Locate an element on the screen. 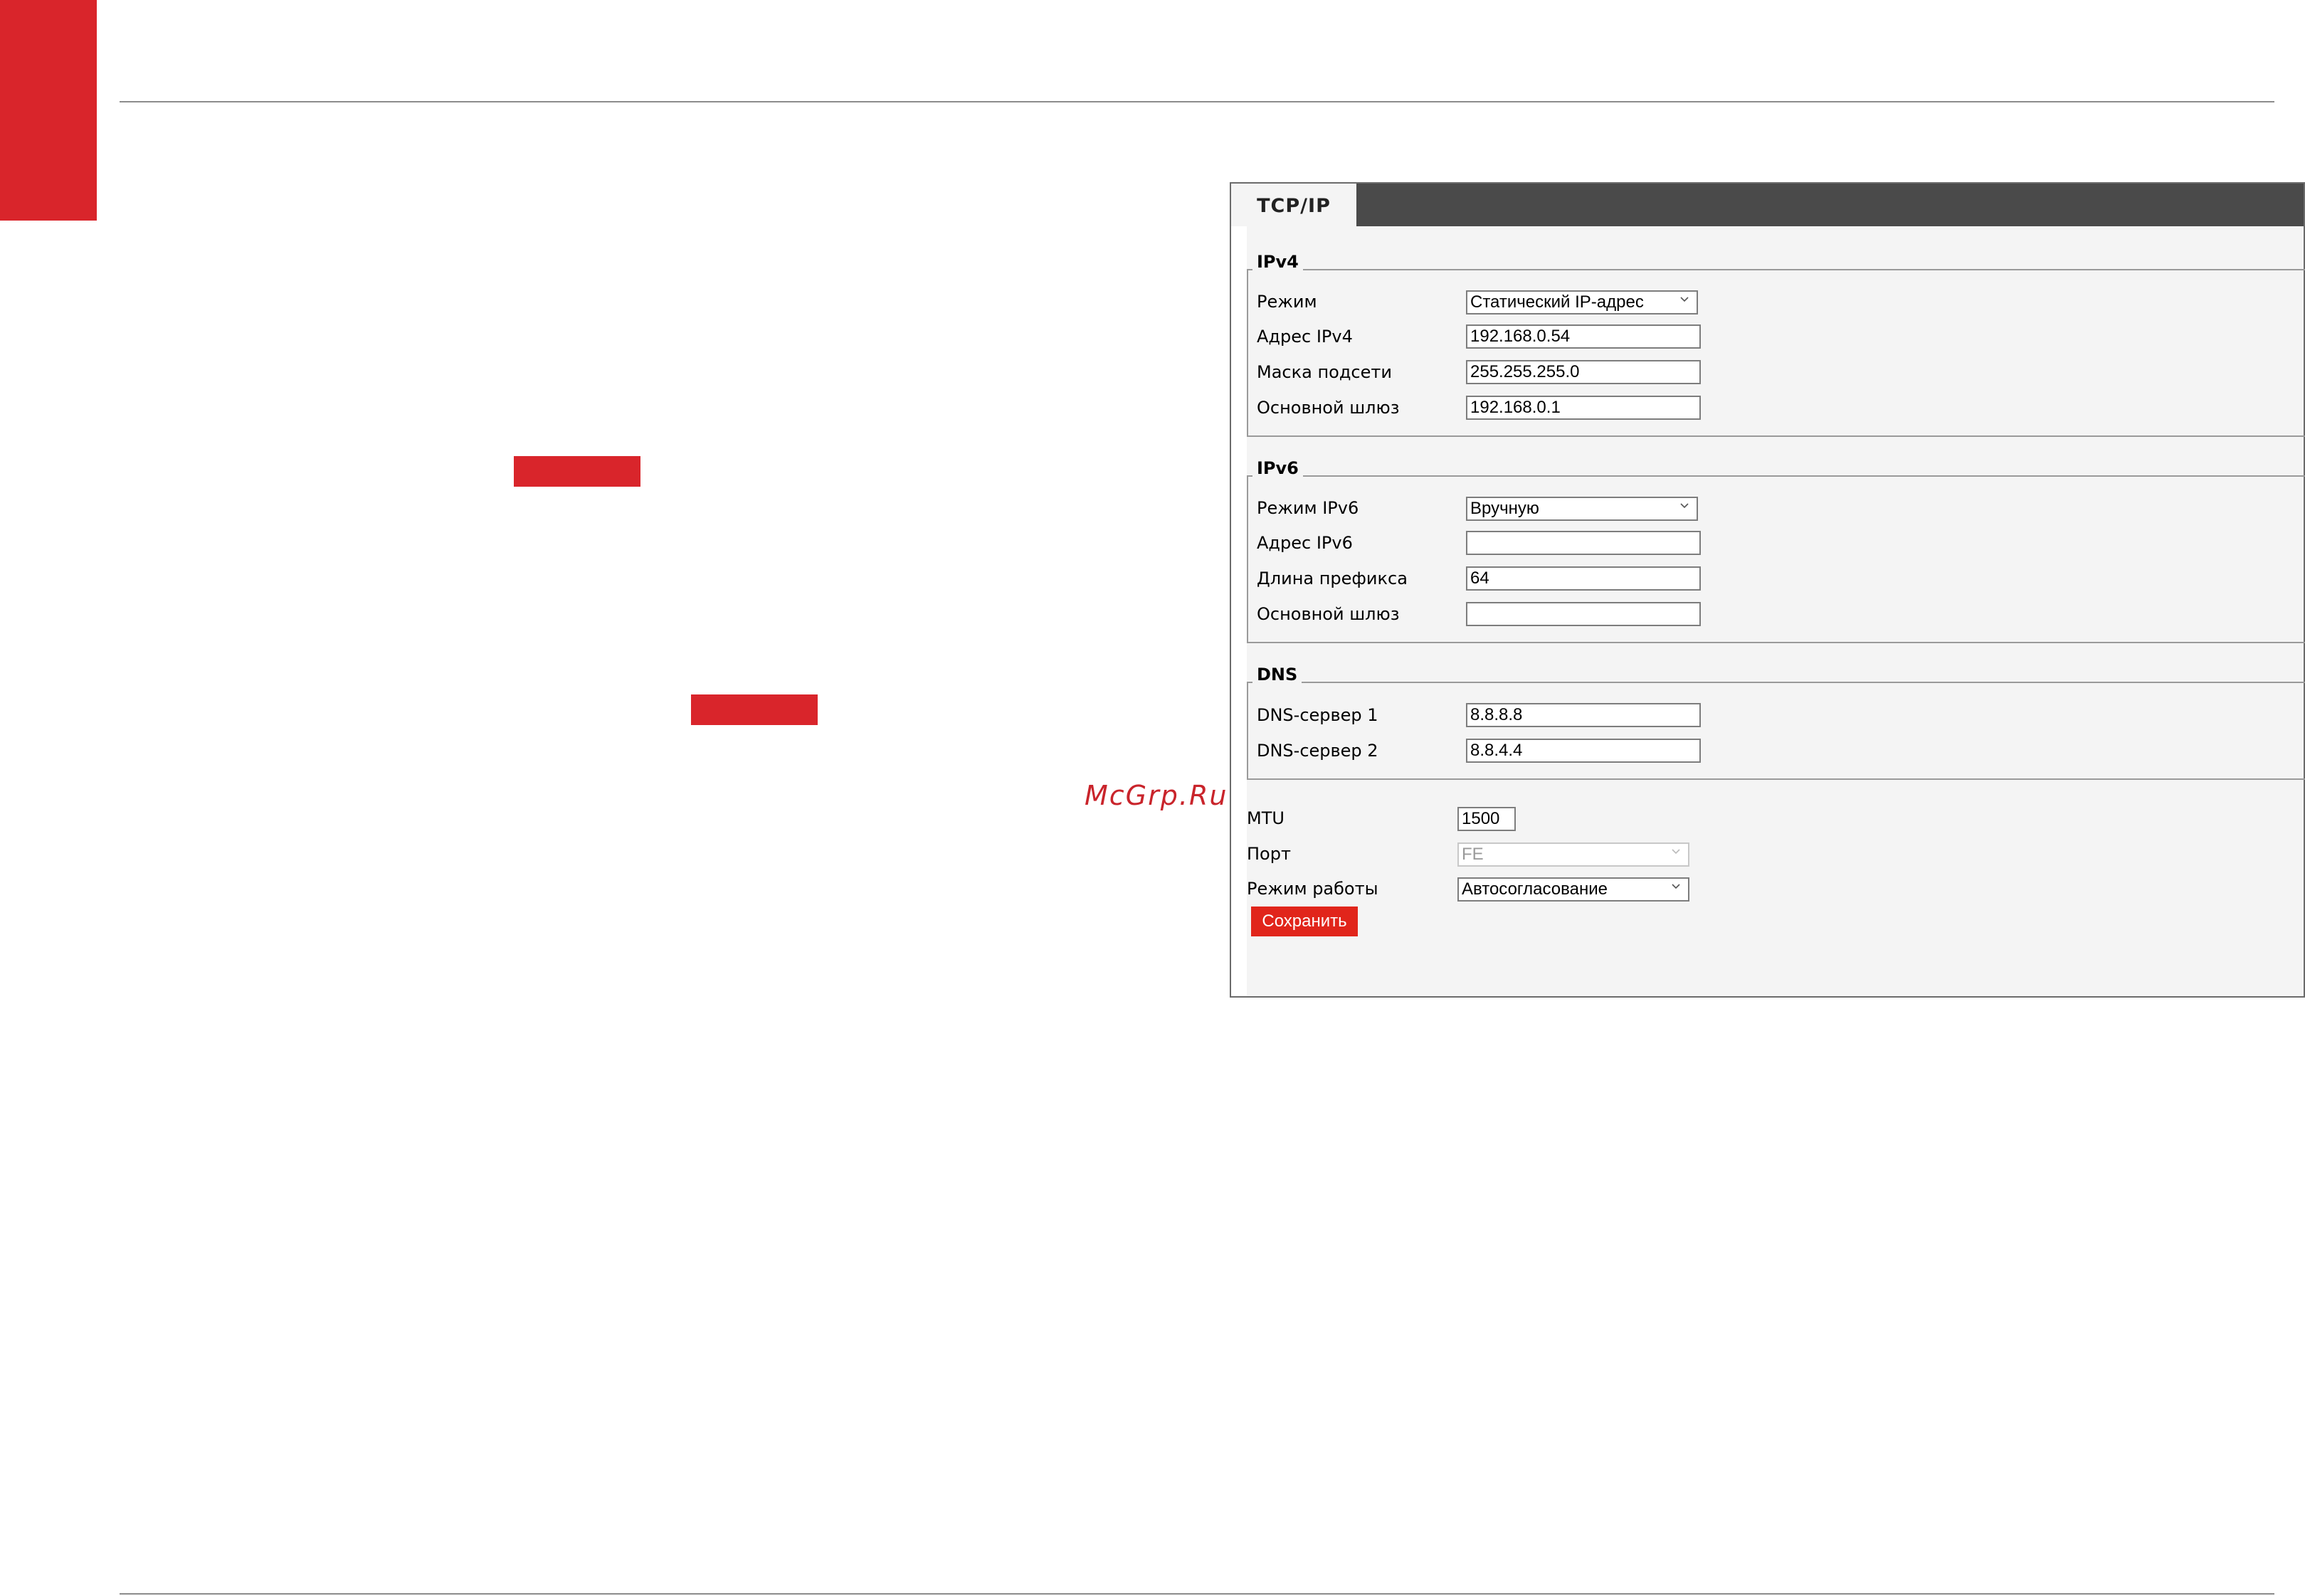 Image resolution: width=2305 pixels, height=1596 pixels. port-label: Порт is located at coordinates (1269, 854).